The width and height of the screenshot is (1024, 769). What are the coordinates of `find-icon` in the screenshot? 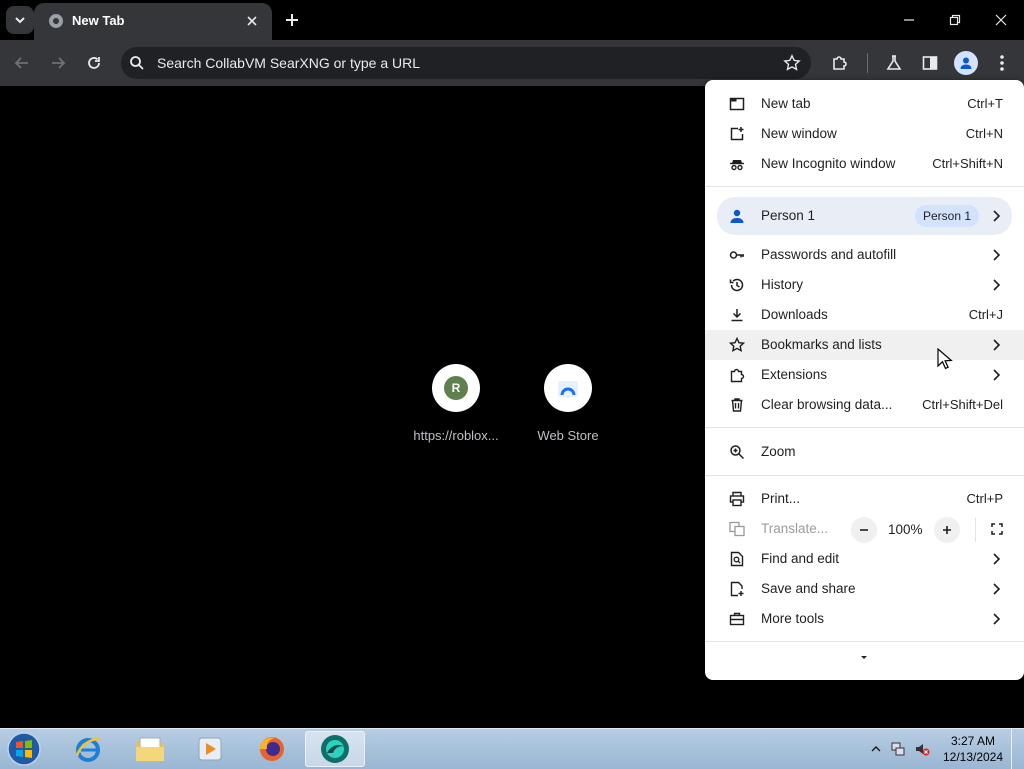 It's located at (737, 559).